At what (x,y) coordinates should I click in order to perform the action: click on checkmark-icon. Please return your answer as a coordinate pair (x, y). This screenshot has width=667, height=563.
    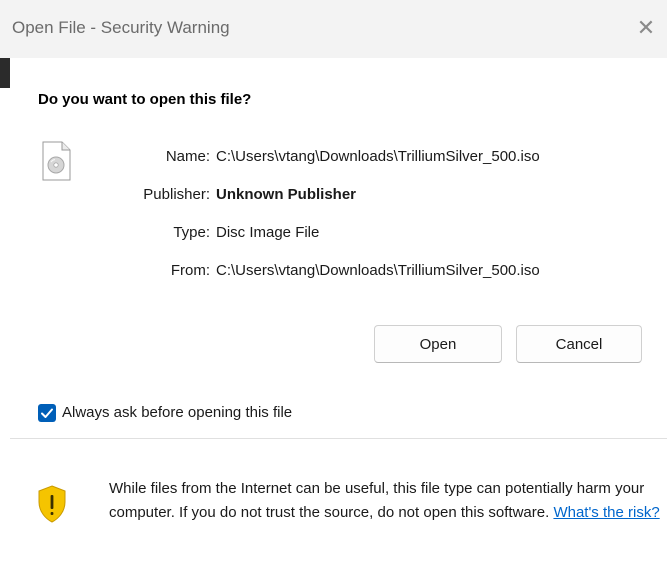
    Looking at the image, I should click on (47, 413).